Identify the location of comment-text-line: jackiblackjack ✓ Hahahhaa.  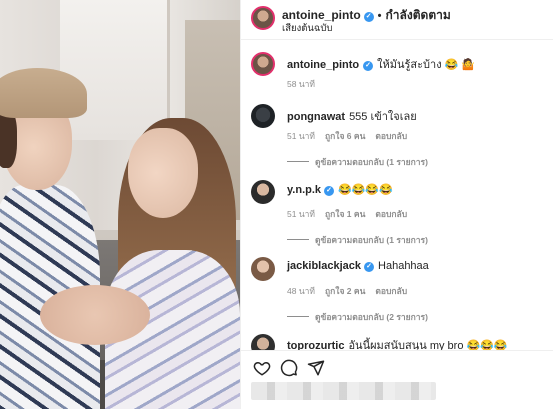
(358, 266).